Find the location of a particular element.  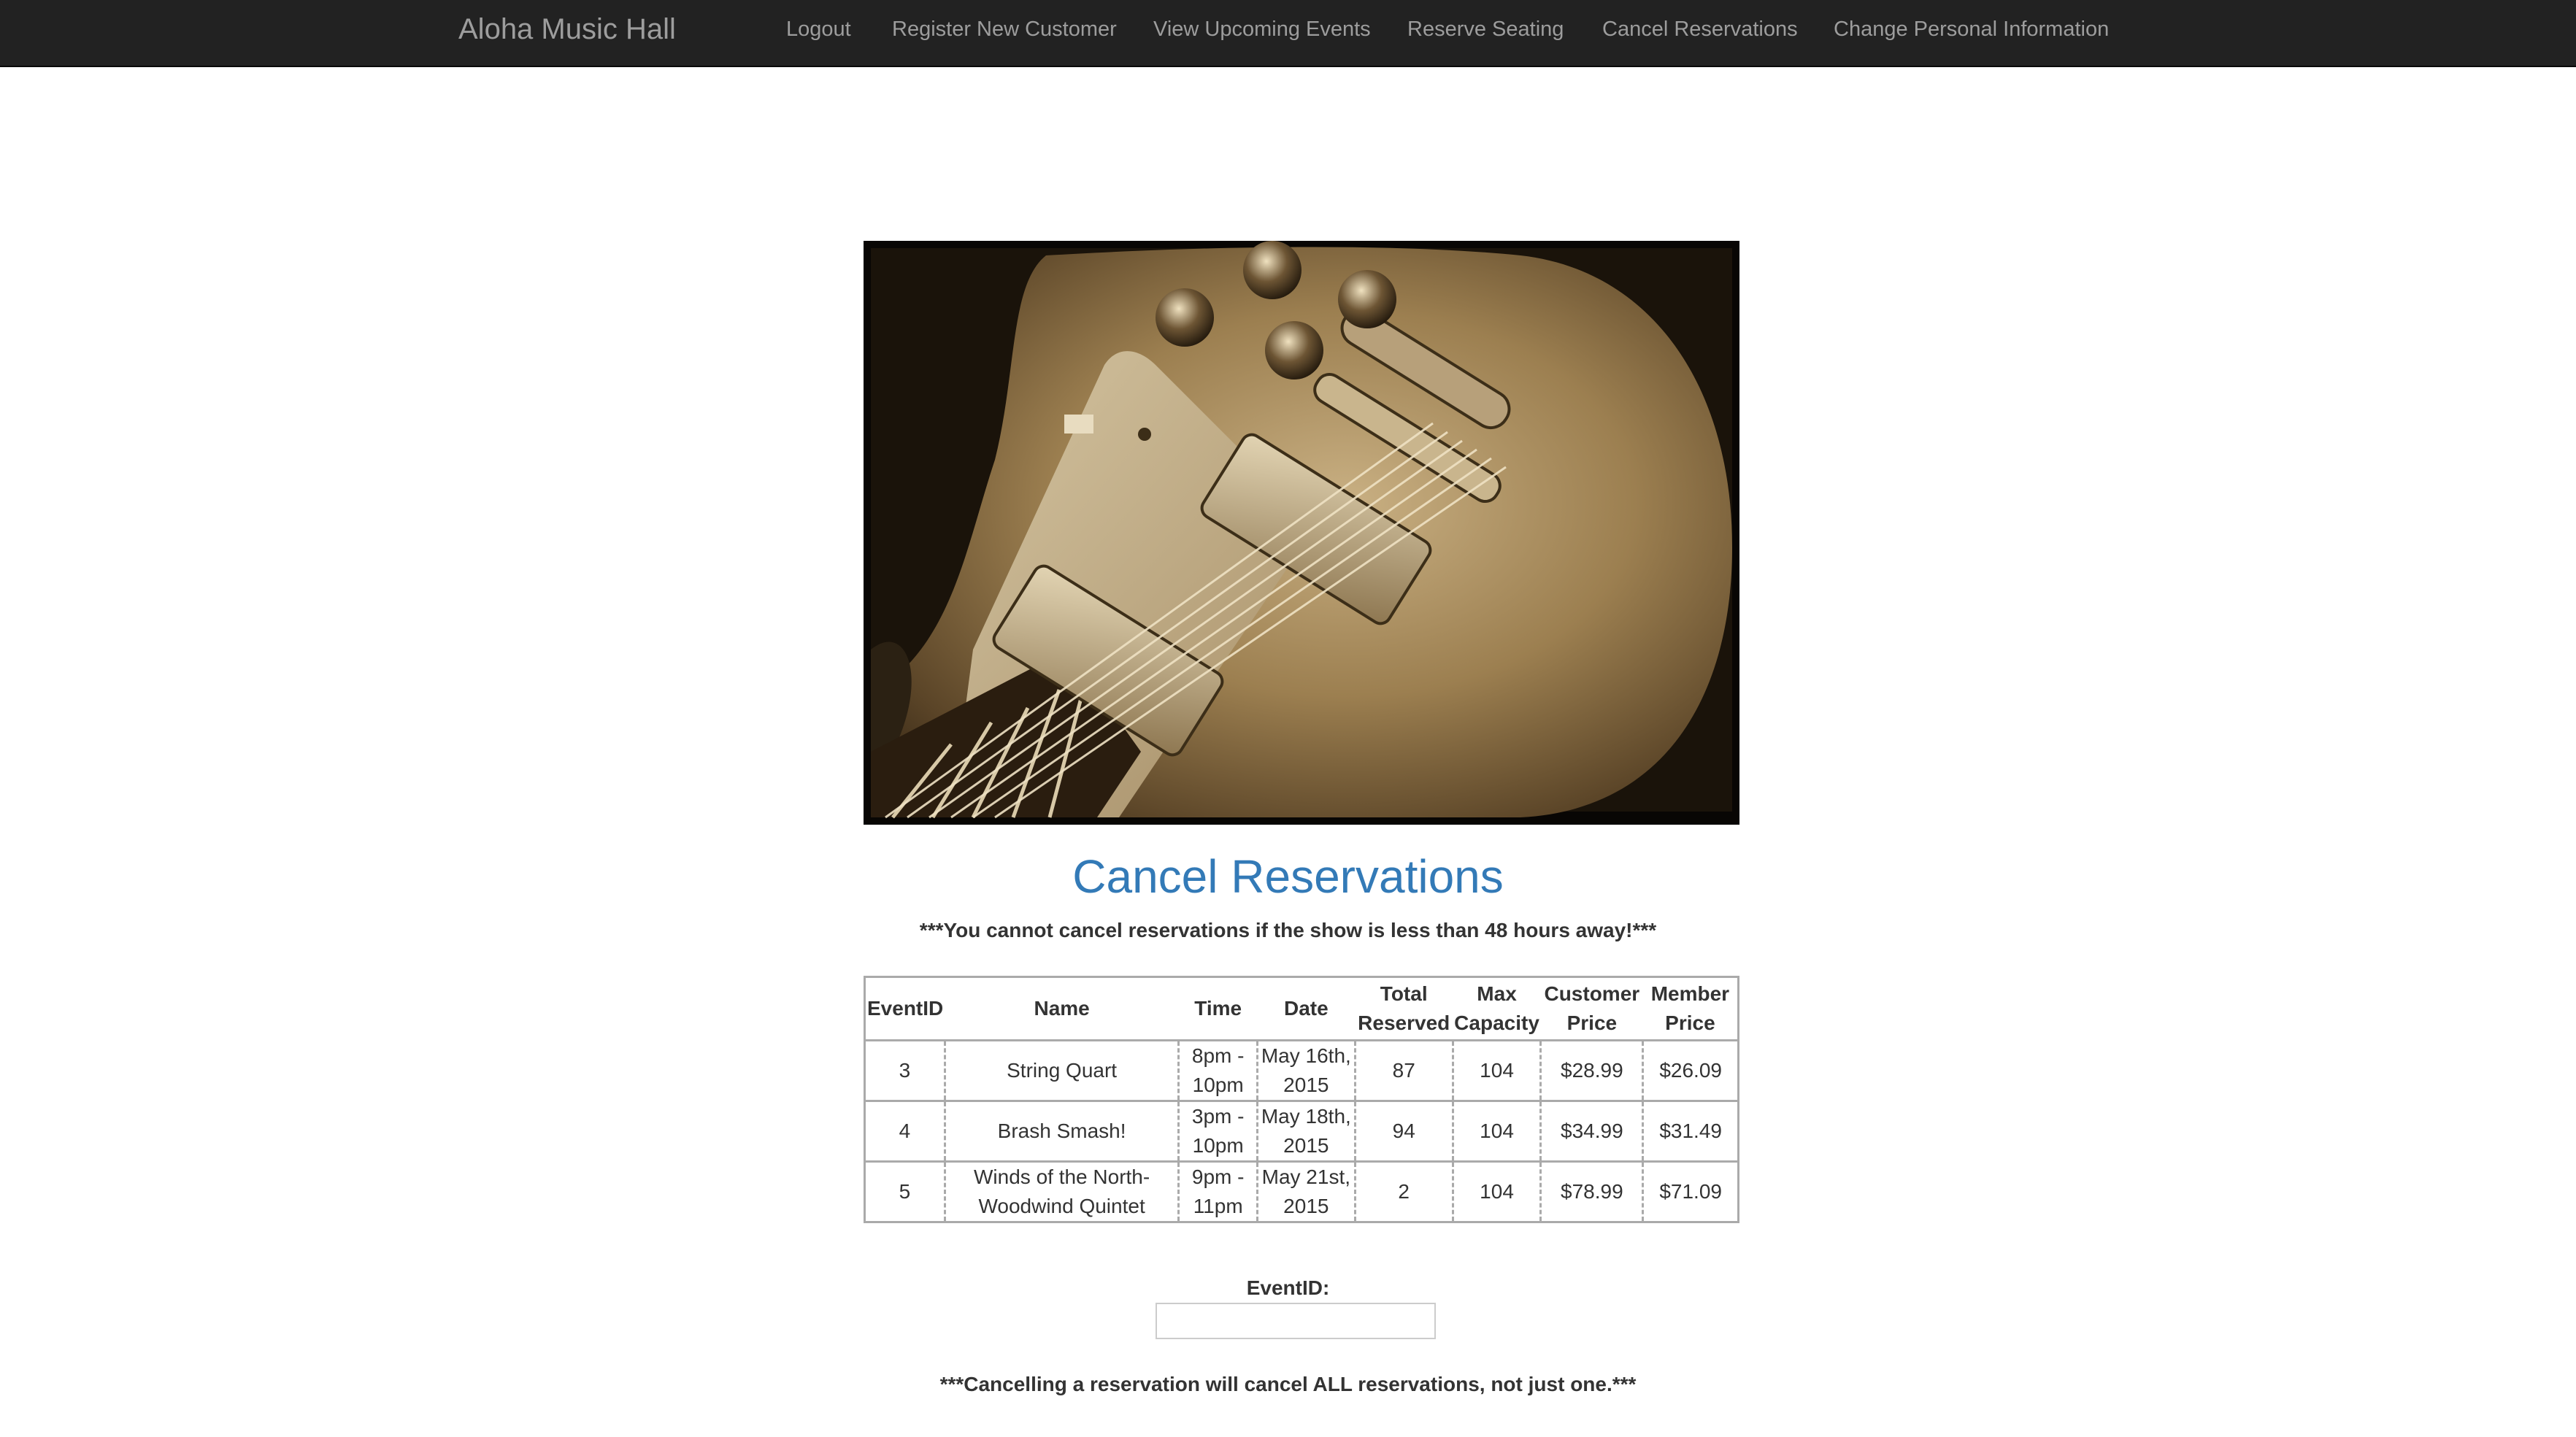

cell-customer-price: $34.99 is located at coordinates (1591, 1132).